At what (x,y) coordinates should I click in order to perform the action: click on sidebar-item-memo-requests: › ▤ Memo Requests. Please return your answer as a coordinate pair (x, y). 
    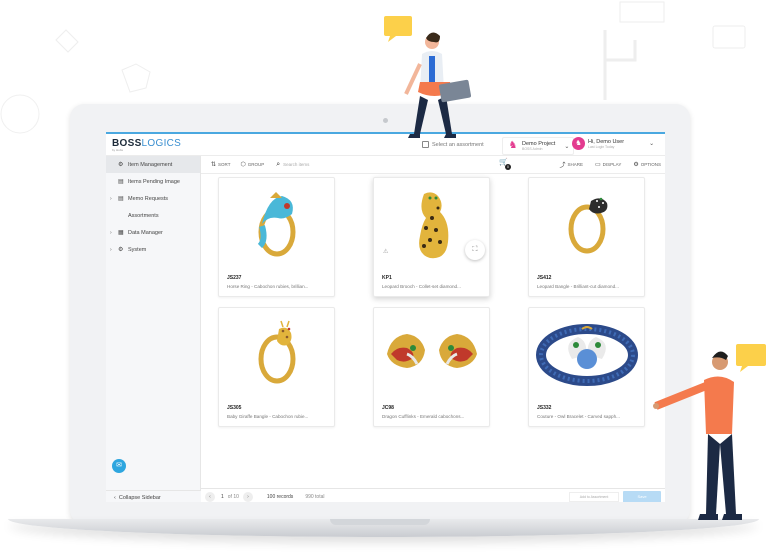
    Looking at the image, I should click on (153, 198).